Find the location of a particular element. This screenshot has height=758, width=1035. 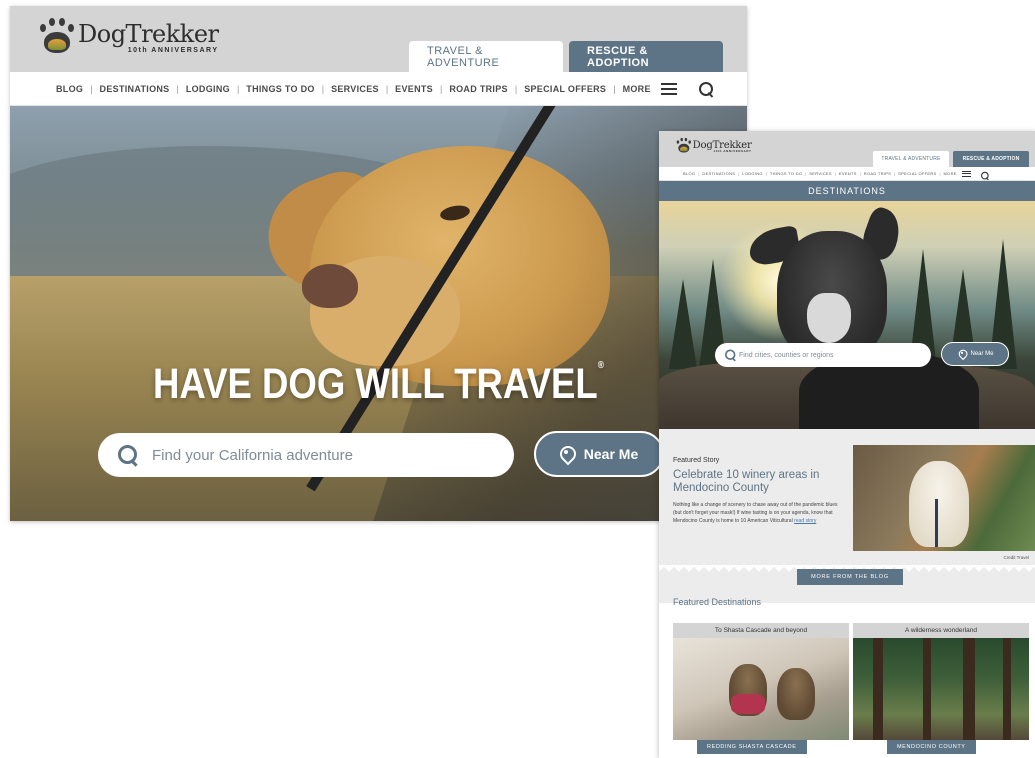

card-title: A wilderness wonderland is located at coordinates (941, 630).